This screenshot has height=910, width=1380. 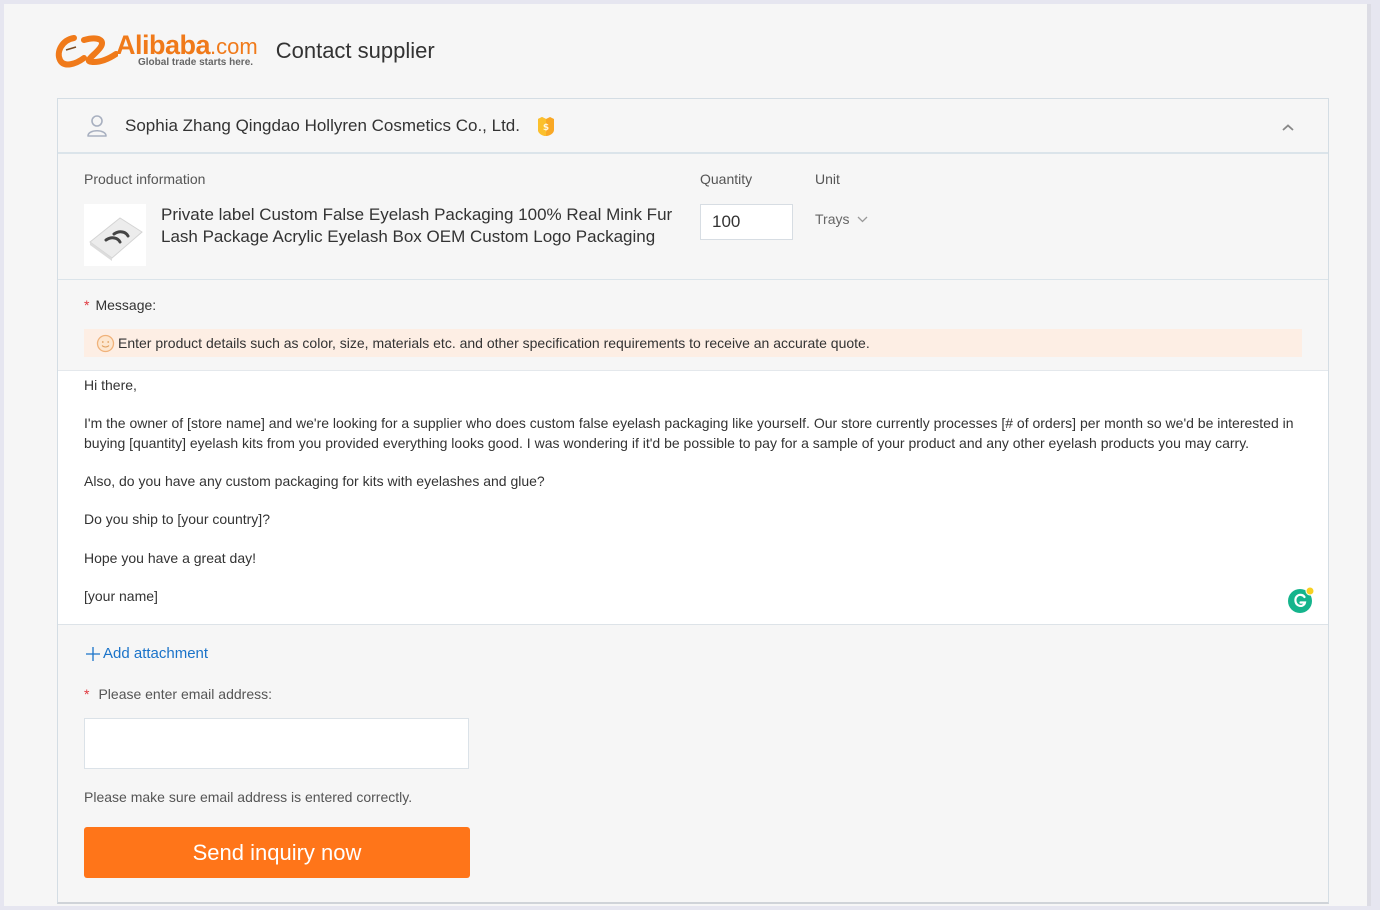 What do you see at coordinates (145, 179) in the screenshot?
I see `product-info-label: Product information` at bounding box center [145, 179].